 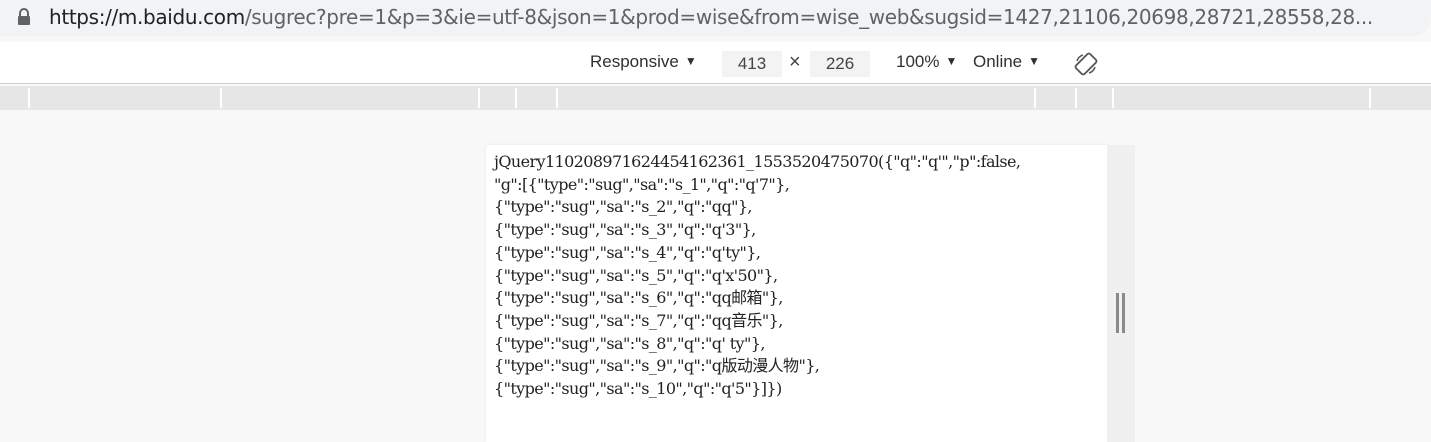 What do you see at coordinates (638, 298) in the screenshot?
I see `response-line: {"type":"sug","sa":"s_6","q":"qq邮箱"},` at bounding box center [638, 298].